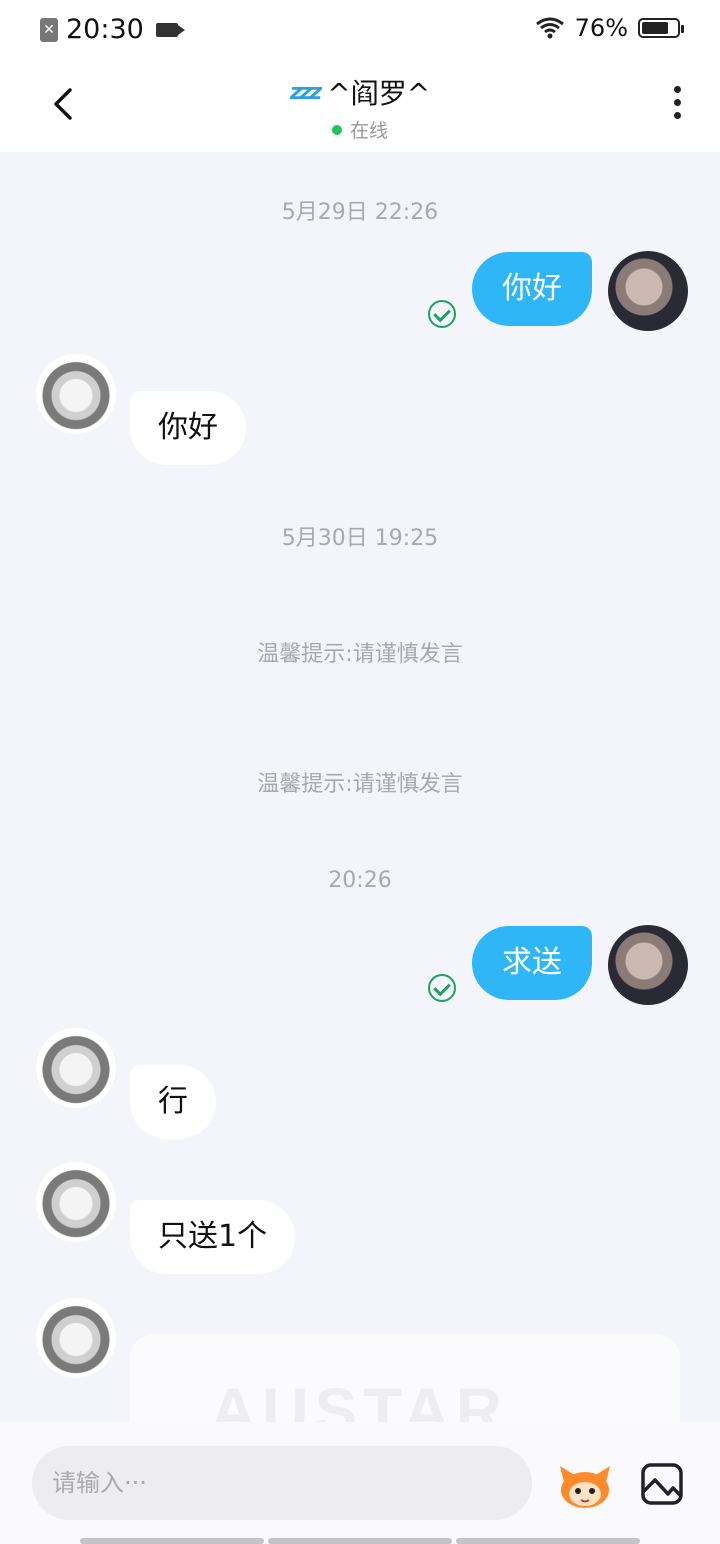 The height and width of the screenshot is (1544, 720). Describe the element at coordinates (662, 1484) in the screenshot. I see `image-icon` at that location.